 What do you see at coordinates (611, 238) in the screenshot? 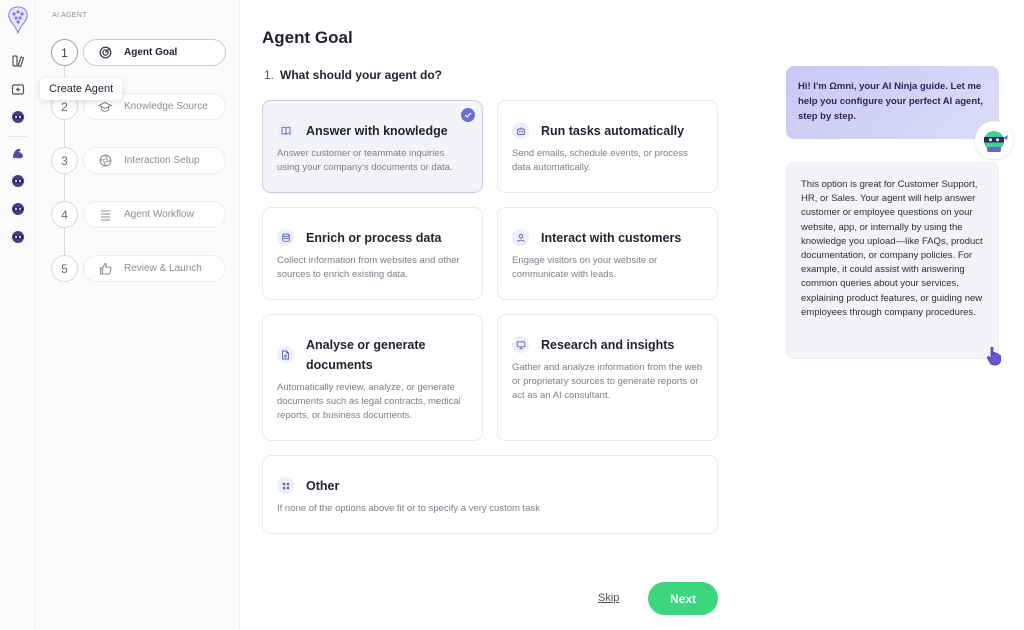
I see `option-title: Interact with customers` at bounding box center [611, 238].